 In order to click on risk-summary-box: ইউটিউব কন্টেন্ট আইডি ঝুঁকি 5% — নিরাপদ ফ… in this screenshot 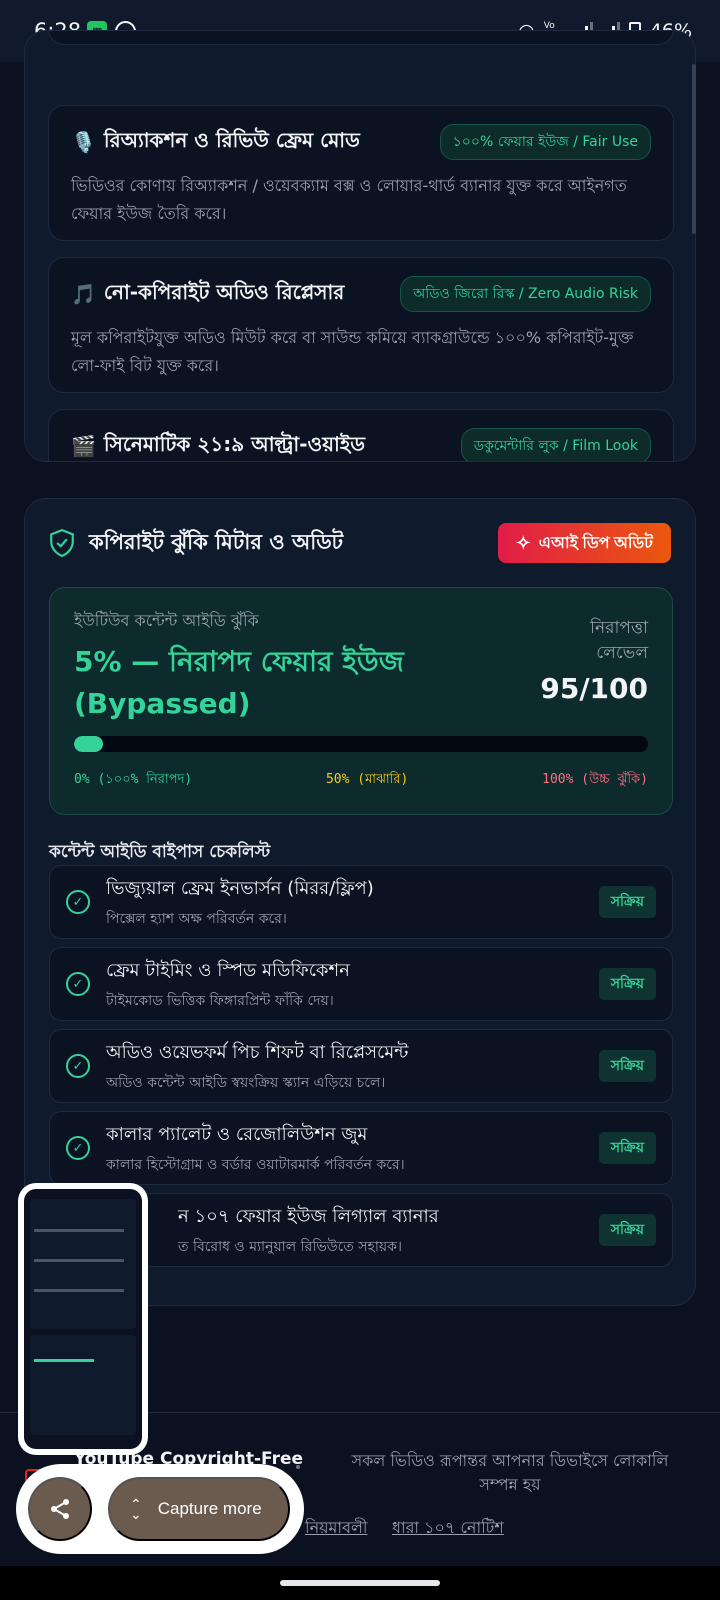, I will do `click(361, 701)`.